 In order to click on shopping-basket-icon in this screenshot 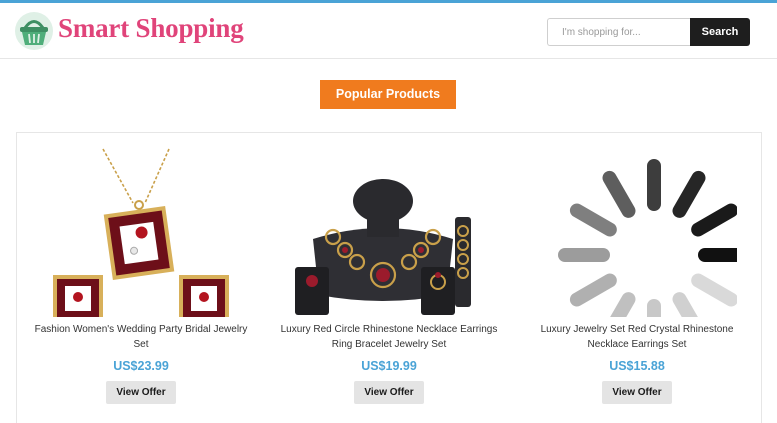, I will do `click(34, 31)`.